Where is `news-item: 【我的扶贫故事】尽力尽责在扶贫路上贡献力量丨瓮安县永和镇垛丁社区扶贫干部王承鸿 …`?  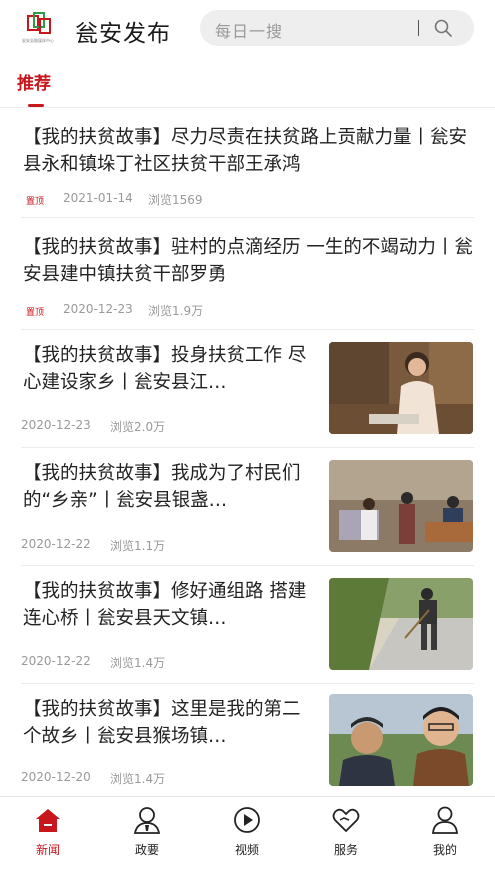 news-item: 【我的扶贫故事】尽力尽责在扶贫路上贡献力量丨瓮安县永和镇垛丁社区扶贫干部王承鸿 … is located at coordinates (247, 163).